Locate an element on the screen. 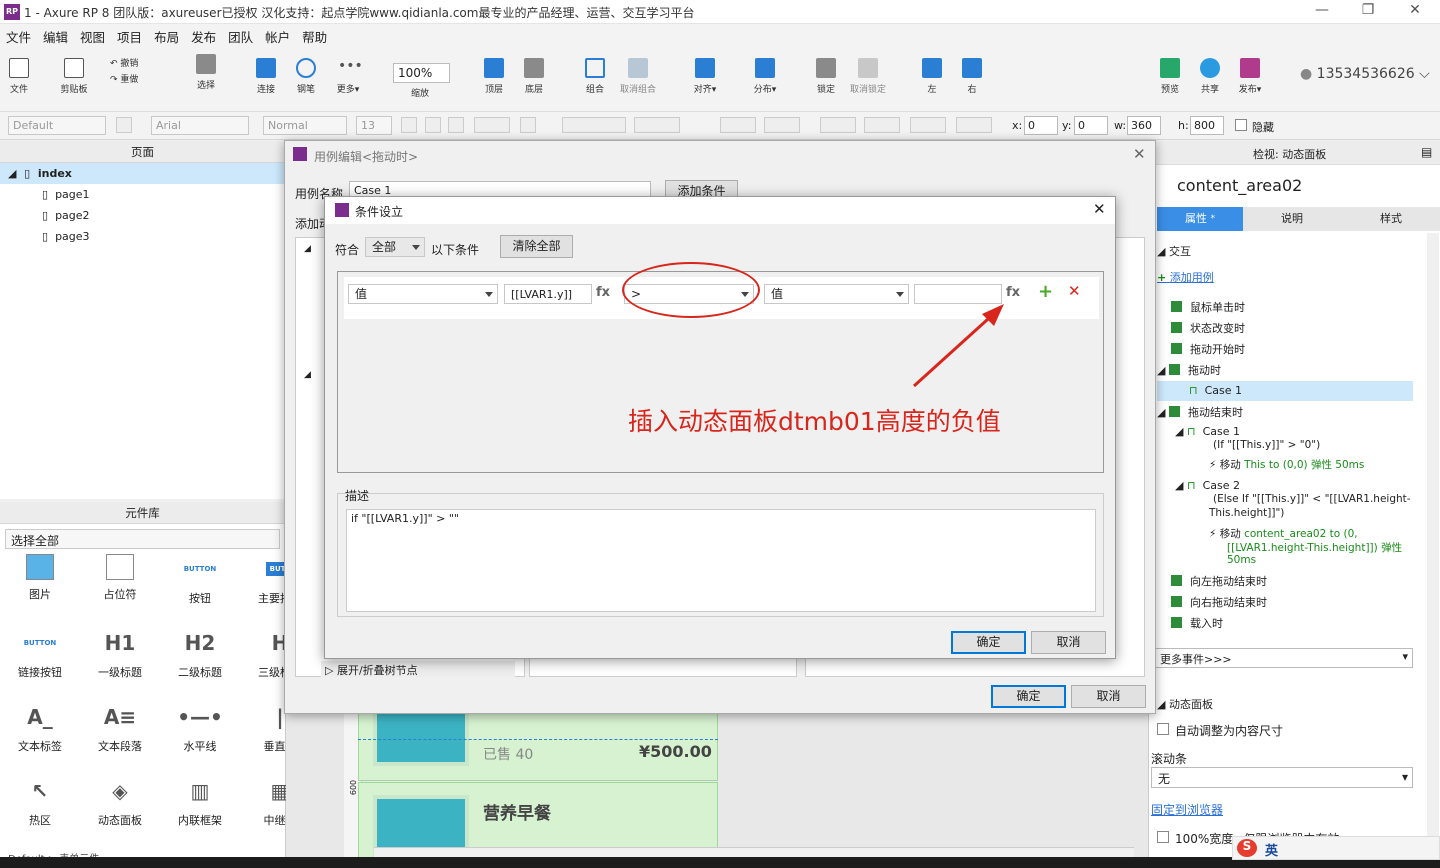 The height and width of the screenshot is (868, 1440). condition-cancel-button: 取消 is located at coordinates (1068, 642).